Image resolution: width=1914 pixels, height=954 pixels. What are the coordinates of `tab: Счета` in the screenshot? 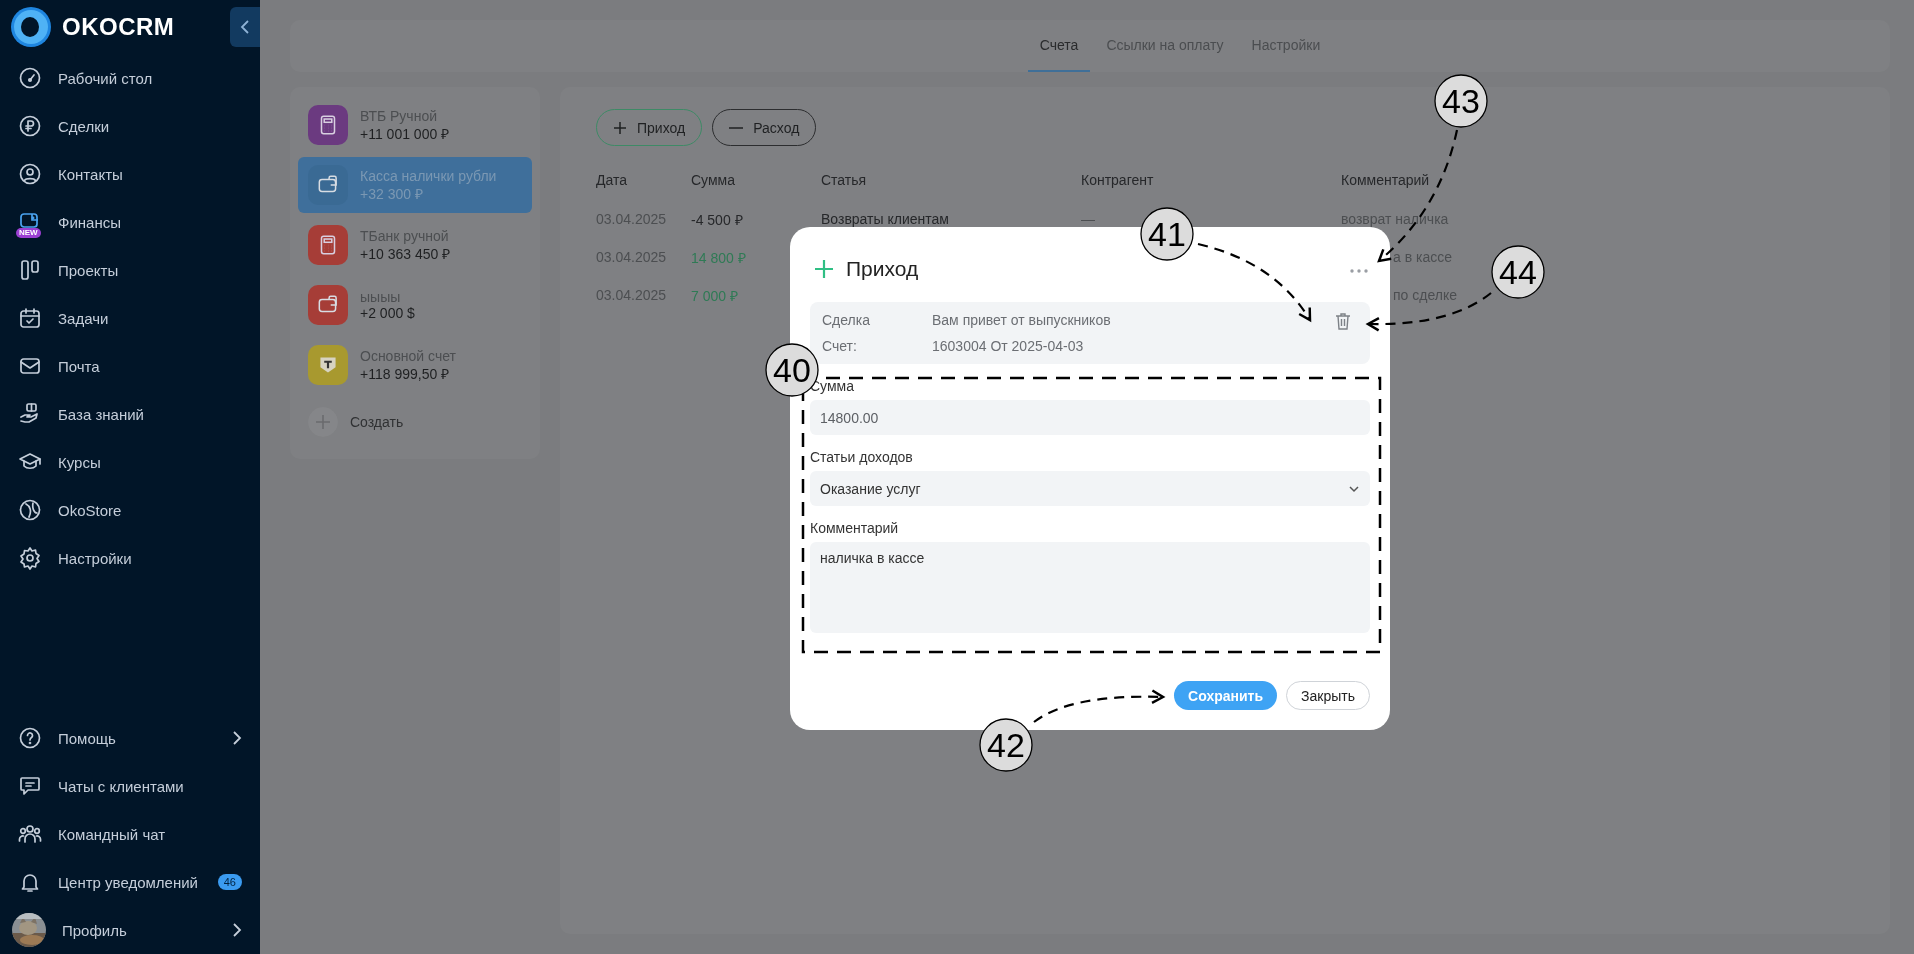 It's located at (1059, 46).